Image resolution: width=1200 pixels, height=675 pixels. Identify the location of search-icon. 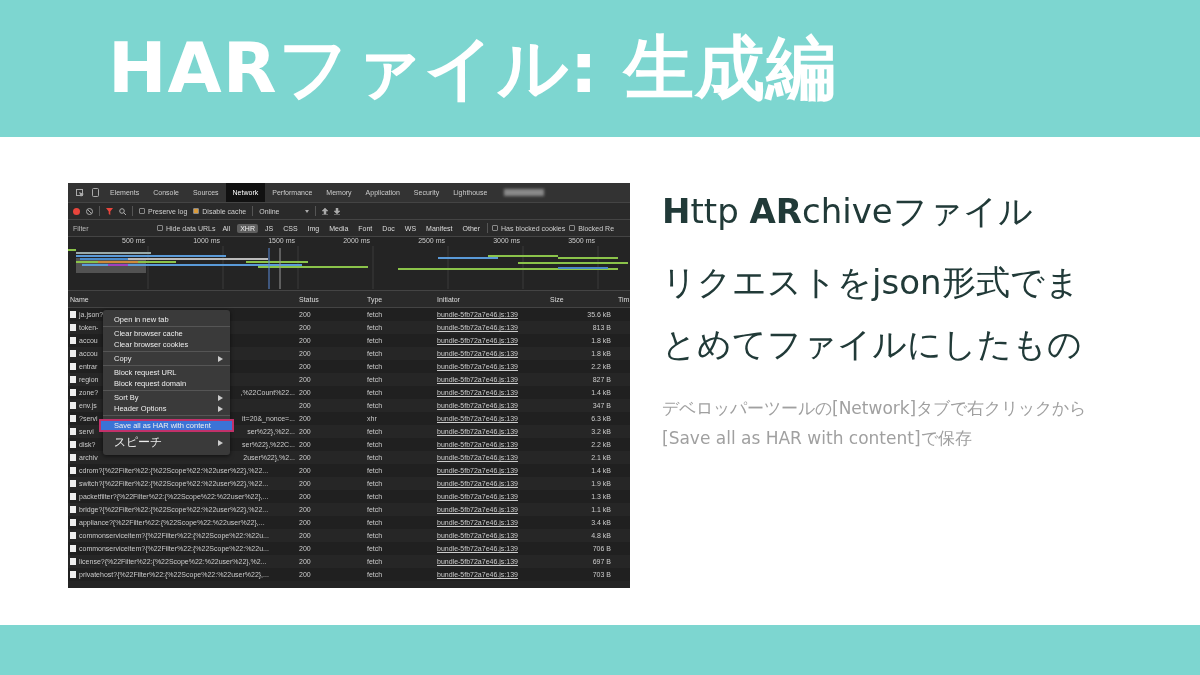
(122, 211).